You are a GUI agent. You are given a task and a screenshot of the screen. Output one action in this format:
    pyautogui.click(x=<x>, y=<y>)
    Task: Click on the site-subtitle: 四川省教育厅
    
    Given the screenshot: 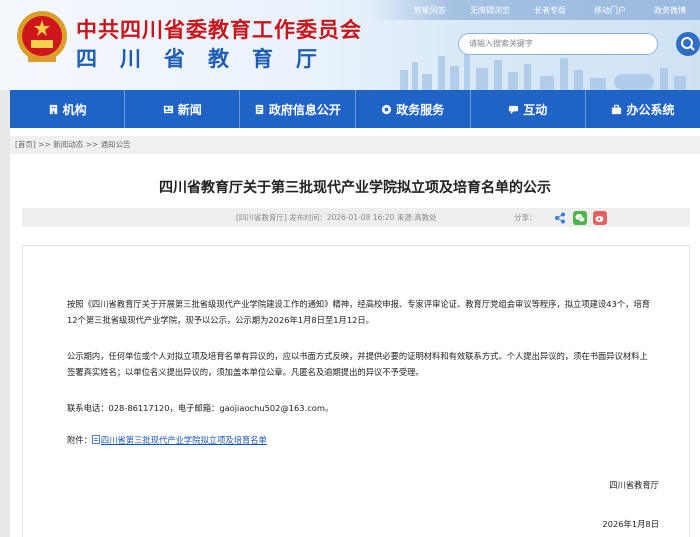 What is the action you would take?
    pyautogui.click(x=208, y=59)
    